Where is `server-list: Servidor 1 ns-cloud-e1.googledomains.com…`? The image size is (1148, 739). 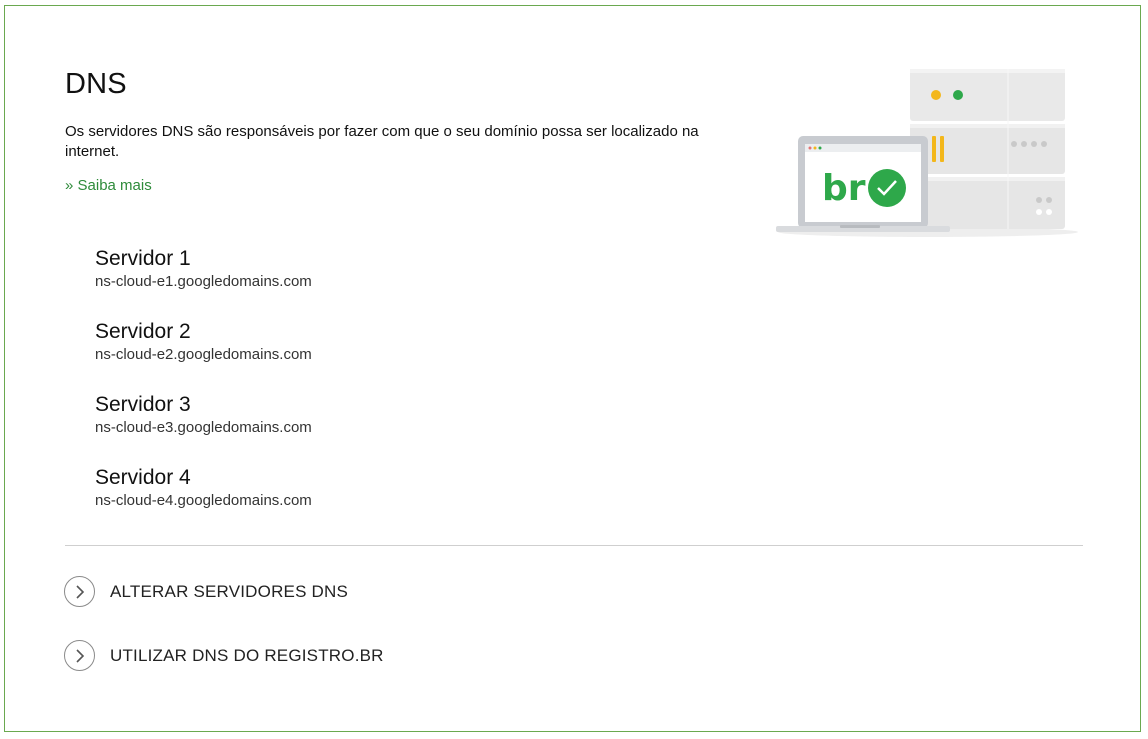
server-list: Servidor 1 ns-cloud-e1.googledomains.com… is located at coordinates (203, 392).